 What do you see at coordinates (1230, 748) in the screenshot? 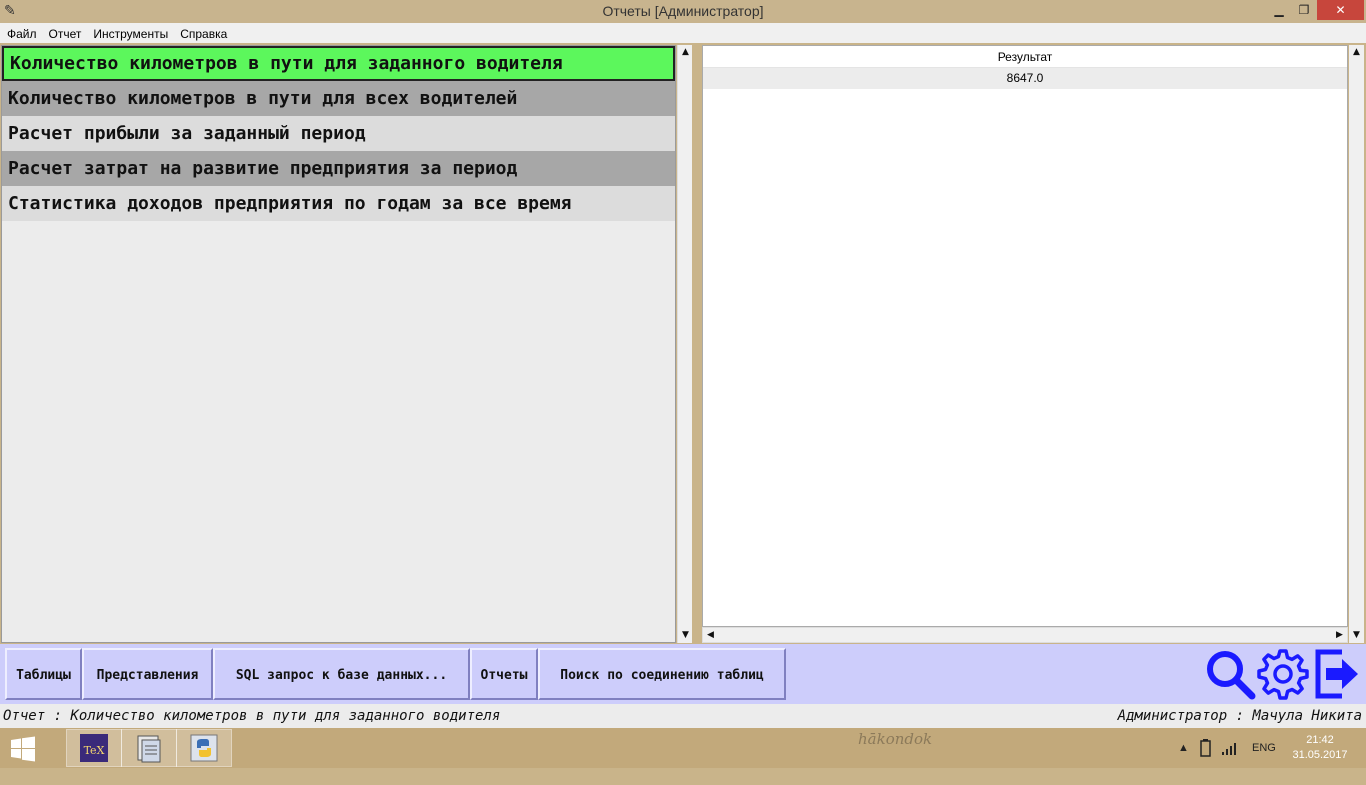
I see `signal-icon` at bounding box center [1230, 748].